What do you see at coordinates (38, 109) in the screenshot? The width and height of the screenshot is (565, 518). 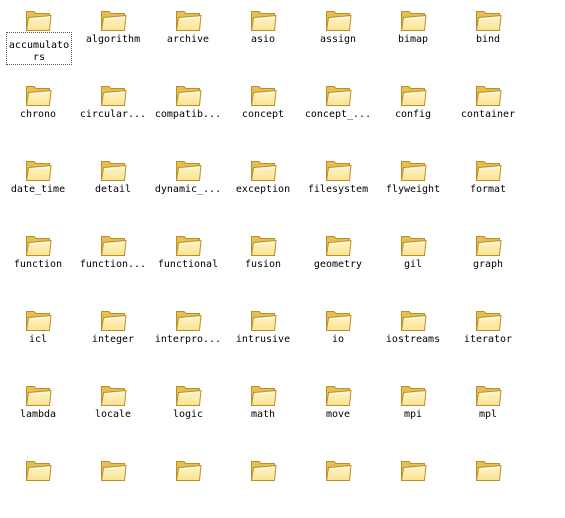 I see `folder-item: chrono` at bounding box center [38, 109].